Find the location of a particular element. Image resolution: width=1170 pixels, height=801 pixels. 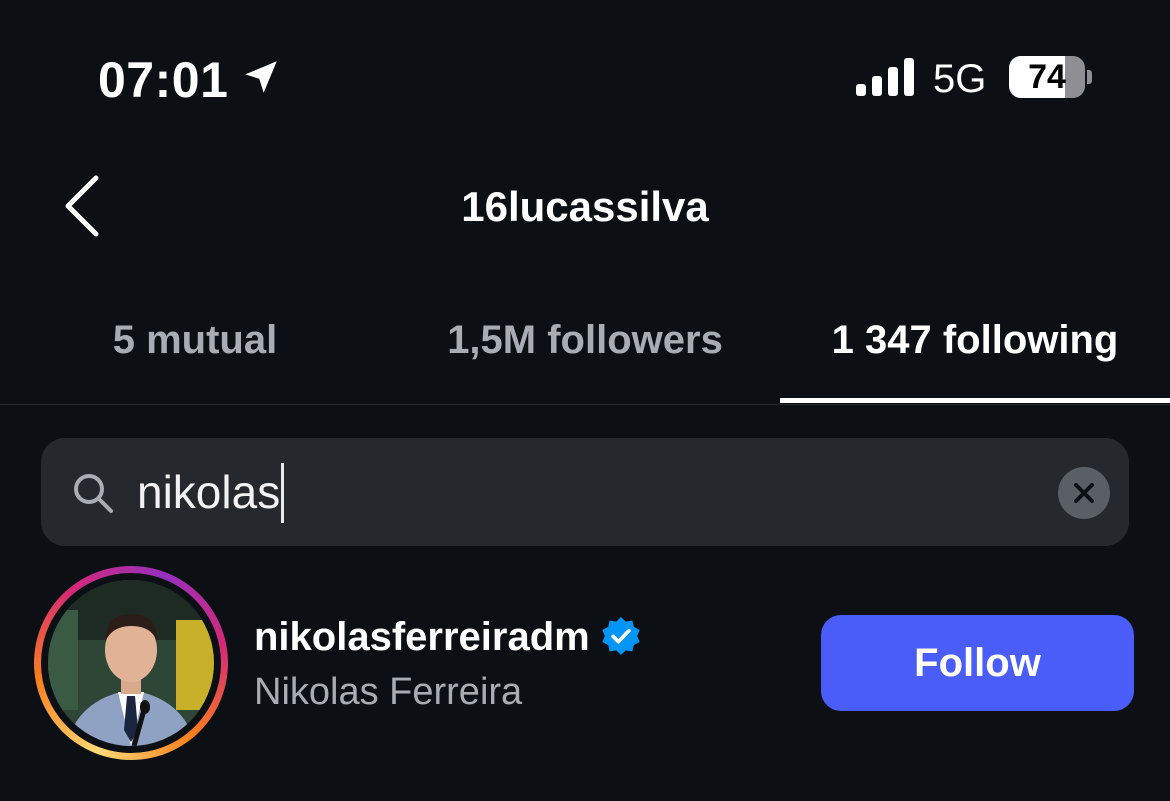

search-input: nikolas is located at coordinates (577, 492).